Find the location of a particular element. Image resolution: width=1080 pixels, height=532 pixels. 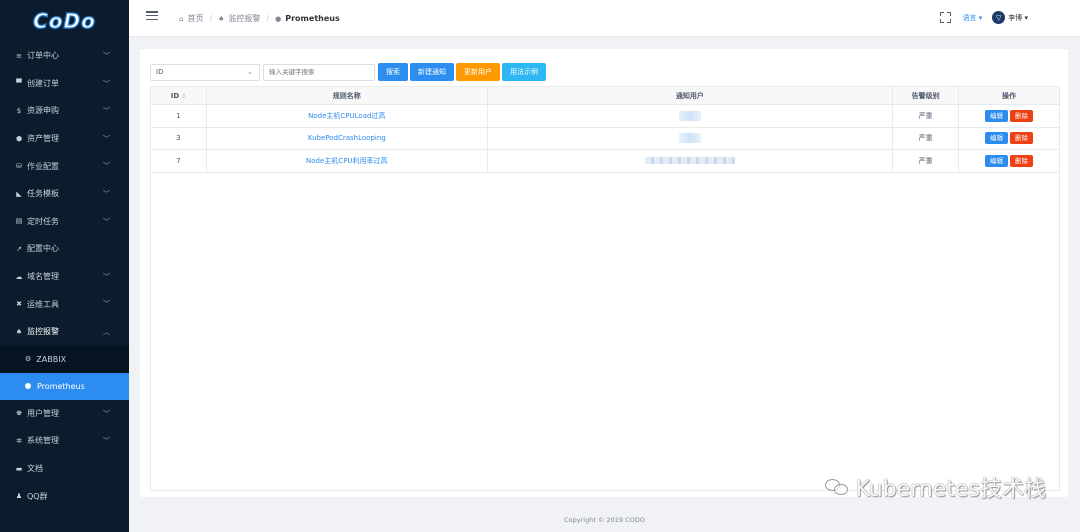

dot-icon is located at coordinates (28, 386).